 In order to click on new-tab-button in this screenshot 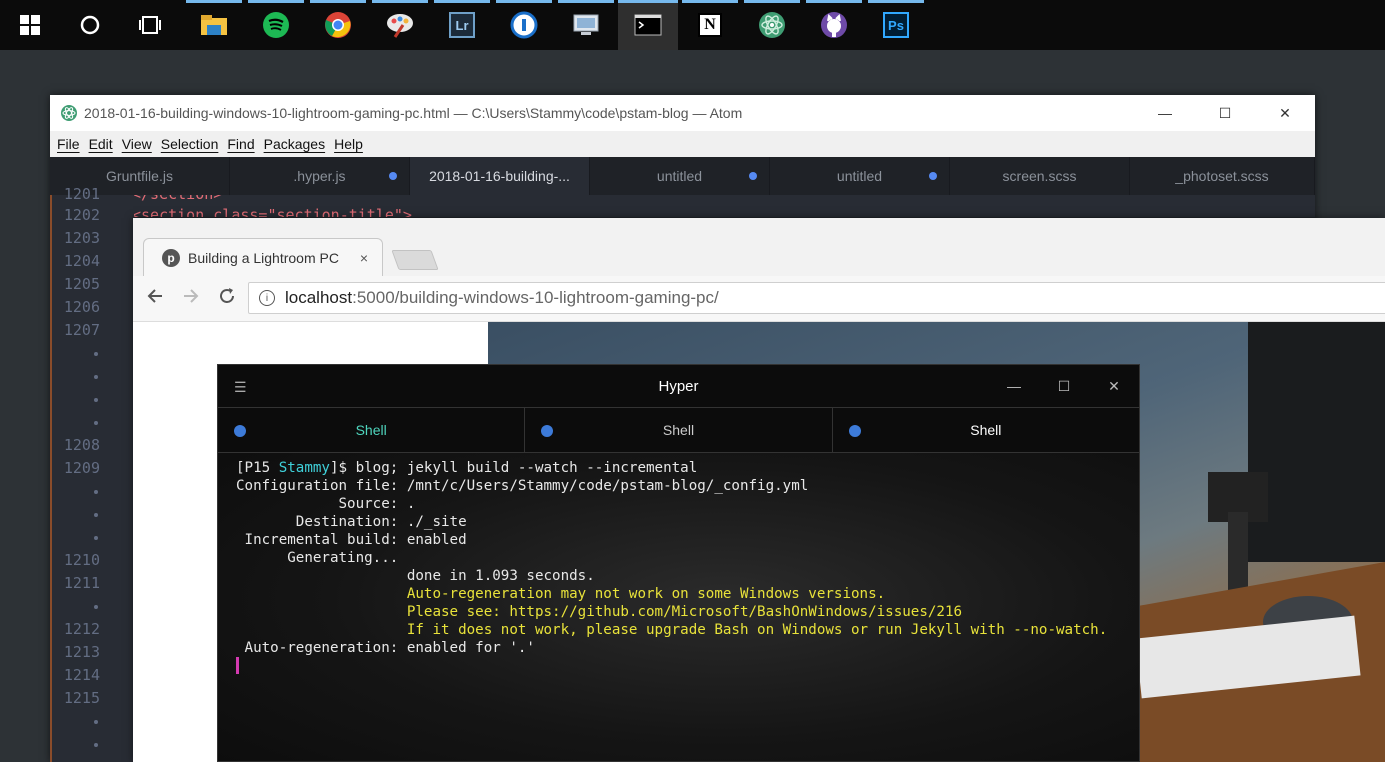, I will do `click(415, 260)`.